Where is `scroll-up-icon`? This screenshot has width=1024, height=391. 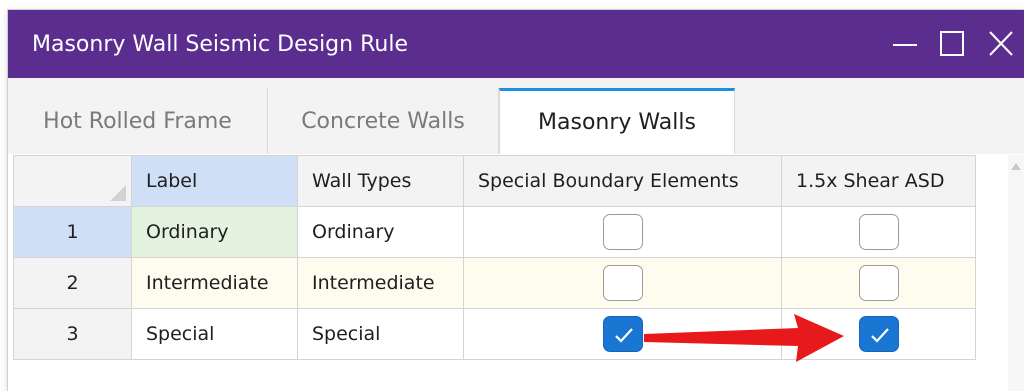 scroll-up-icon is located at coordinates (1016, 166).